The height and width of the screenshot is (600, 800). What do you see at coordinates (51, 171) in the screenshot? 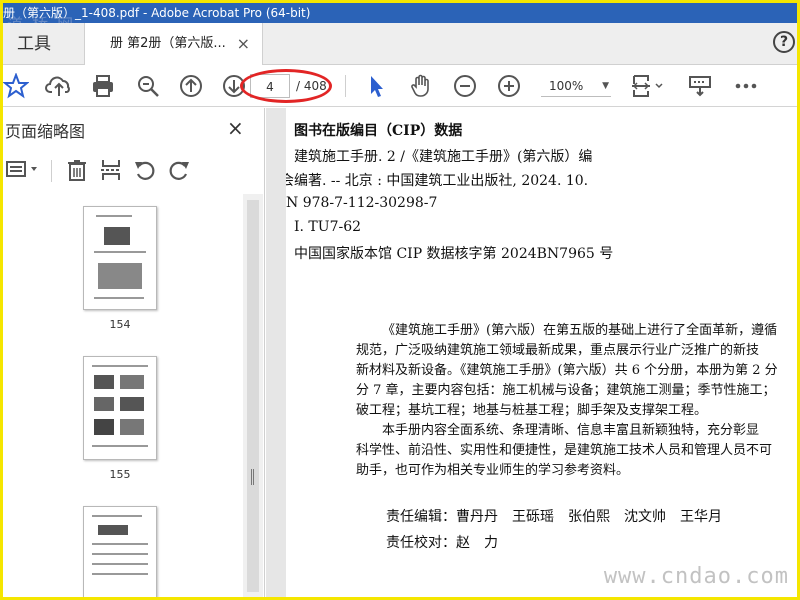
I see `panel-separator` at bounding box center [51, 171].